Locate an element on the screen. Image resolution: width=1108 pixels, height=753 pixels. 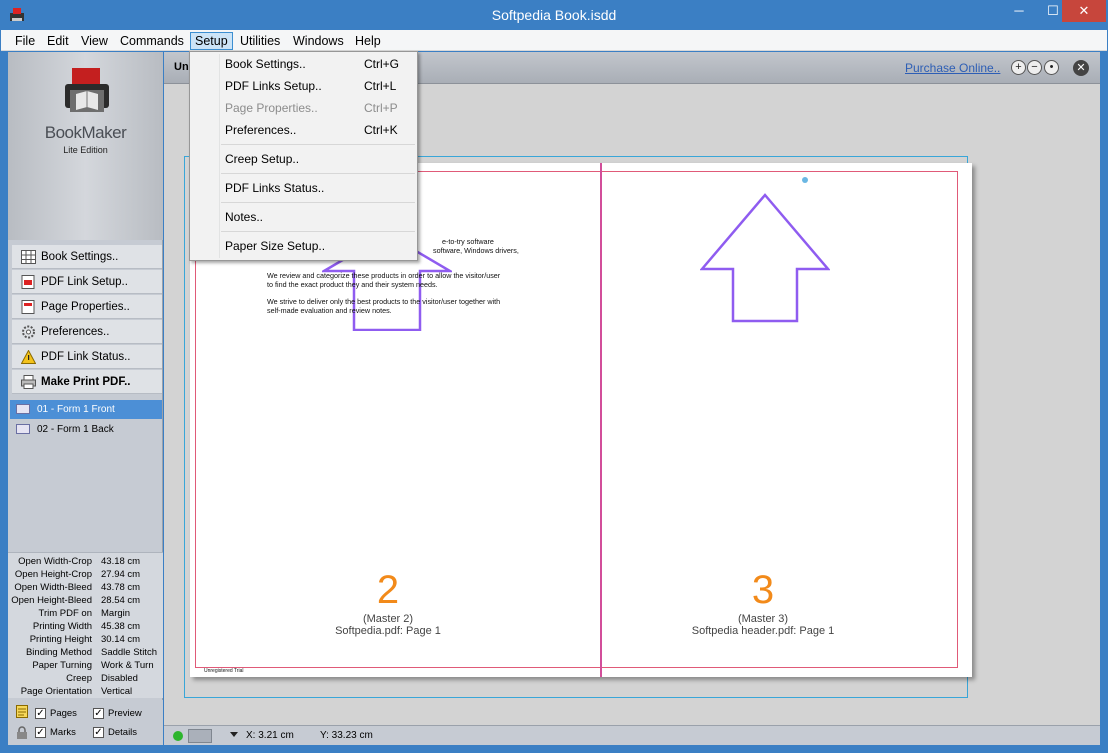
notes-icon is located at coordinates (22, 711).